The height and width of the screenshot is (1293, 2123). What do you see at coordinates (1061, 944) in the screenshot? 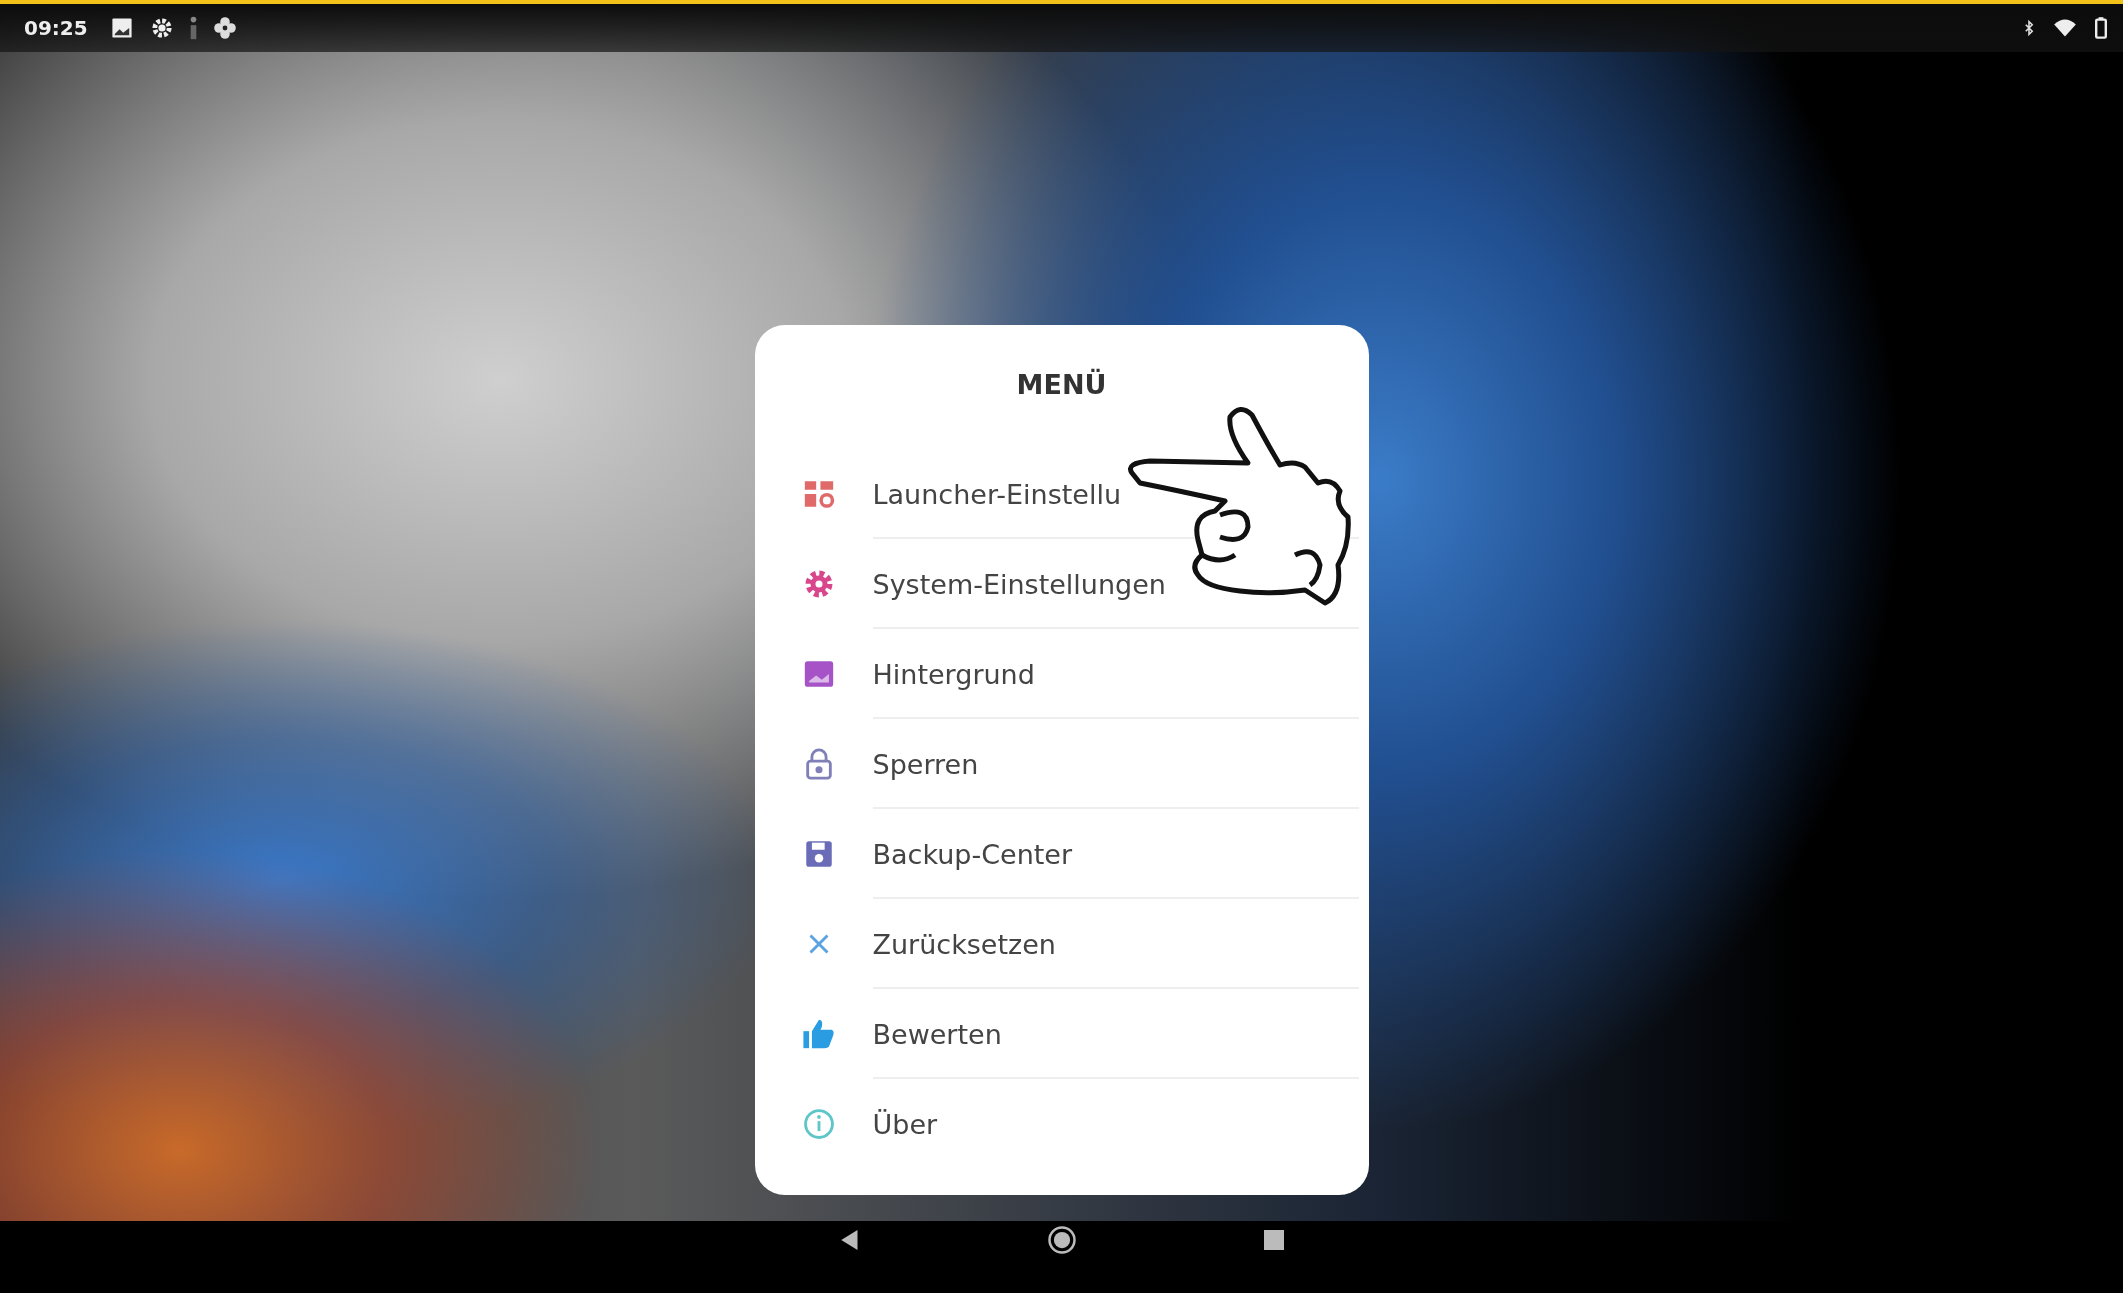
I see `menu-item: Zurücksetzen` at bounding box center [1061, 944].